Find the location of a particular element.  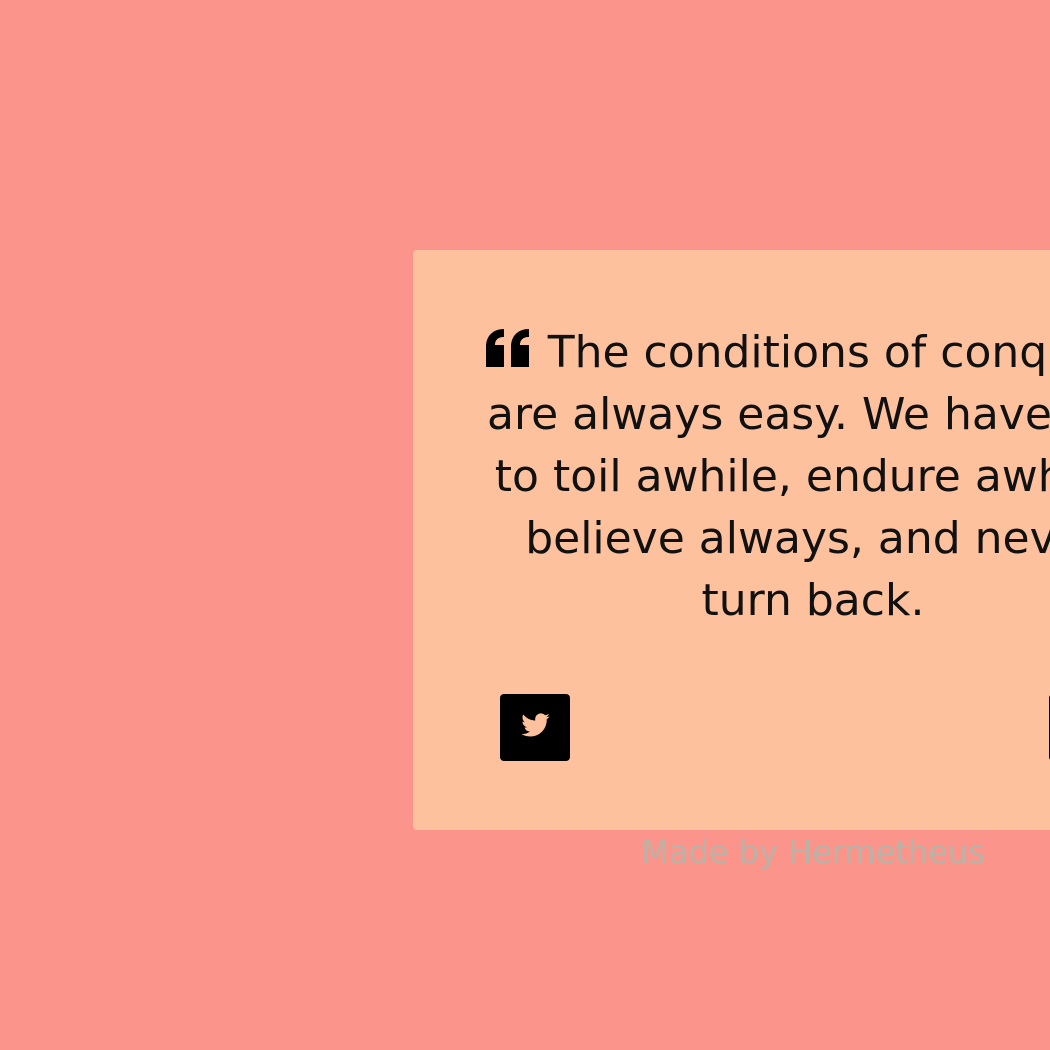

twitter-icon is located at coordinates (535, 727).